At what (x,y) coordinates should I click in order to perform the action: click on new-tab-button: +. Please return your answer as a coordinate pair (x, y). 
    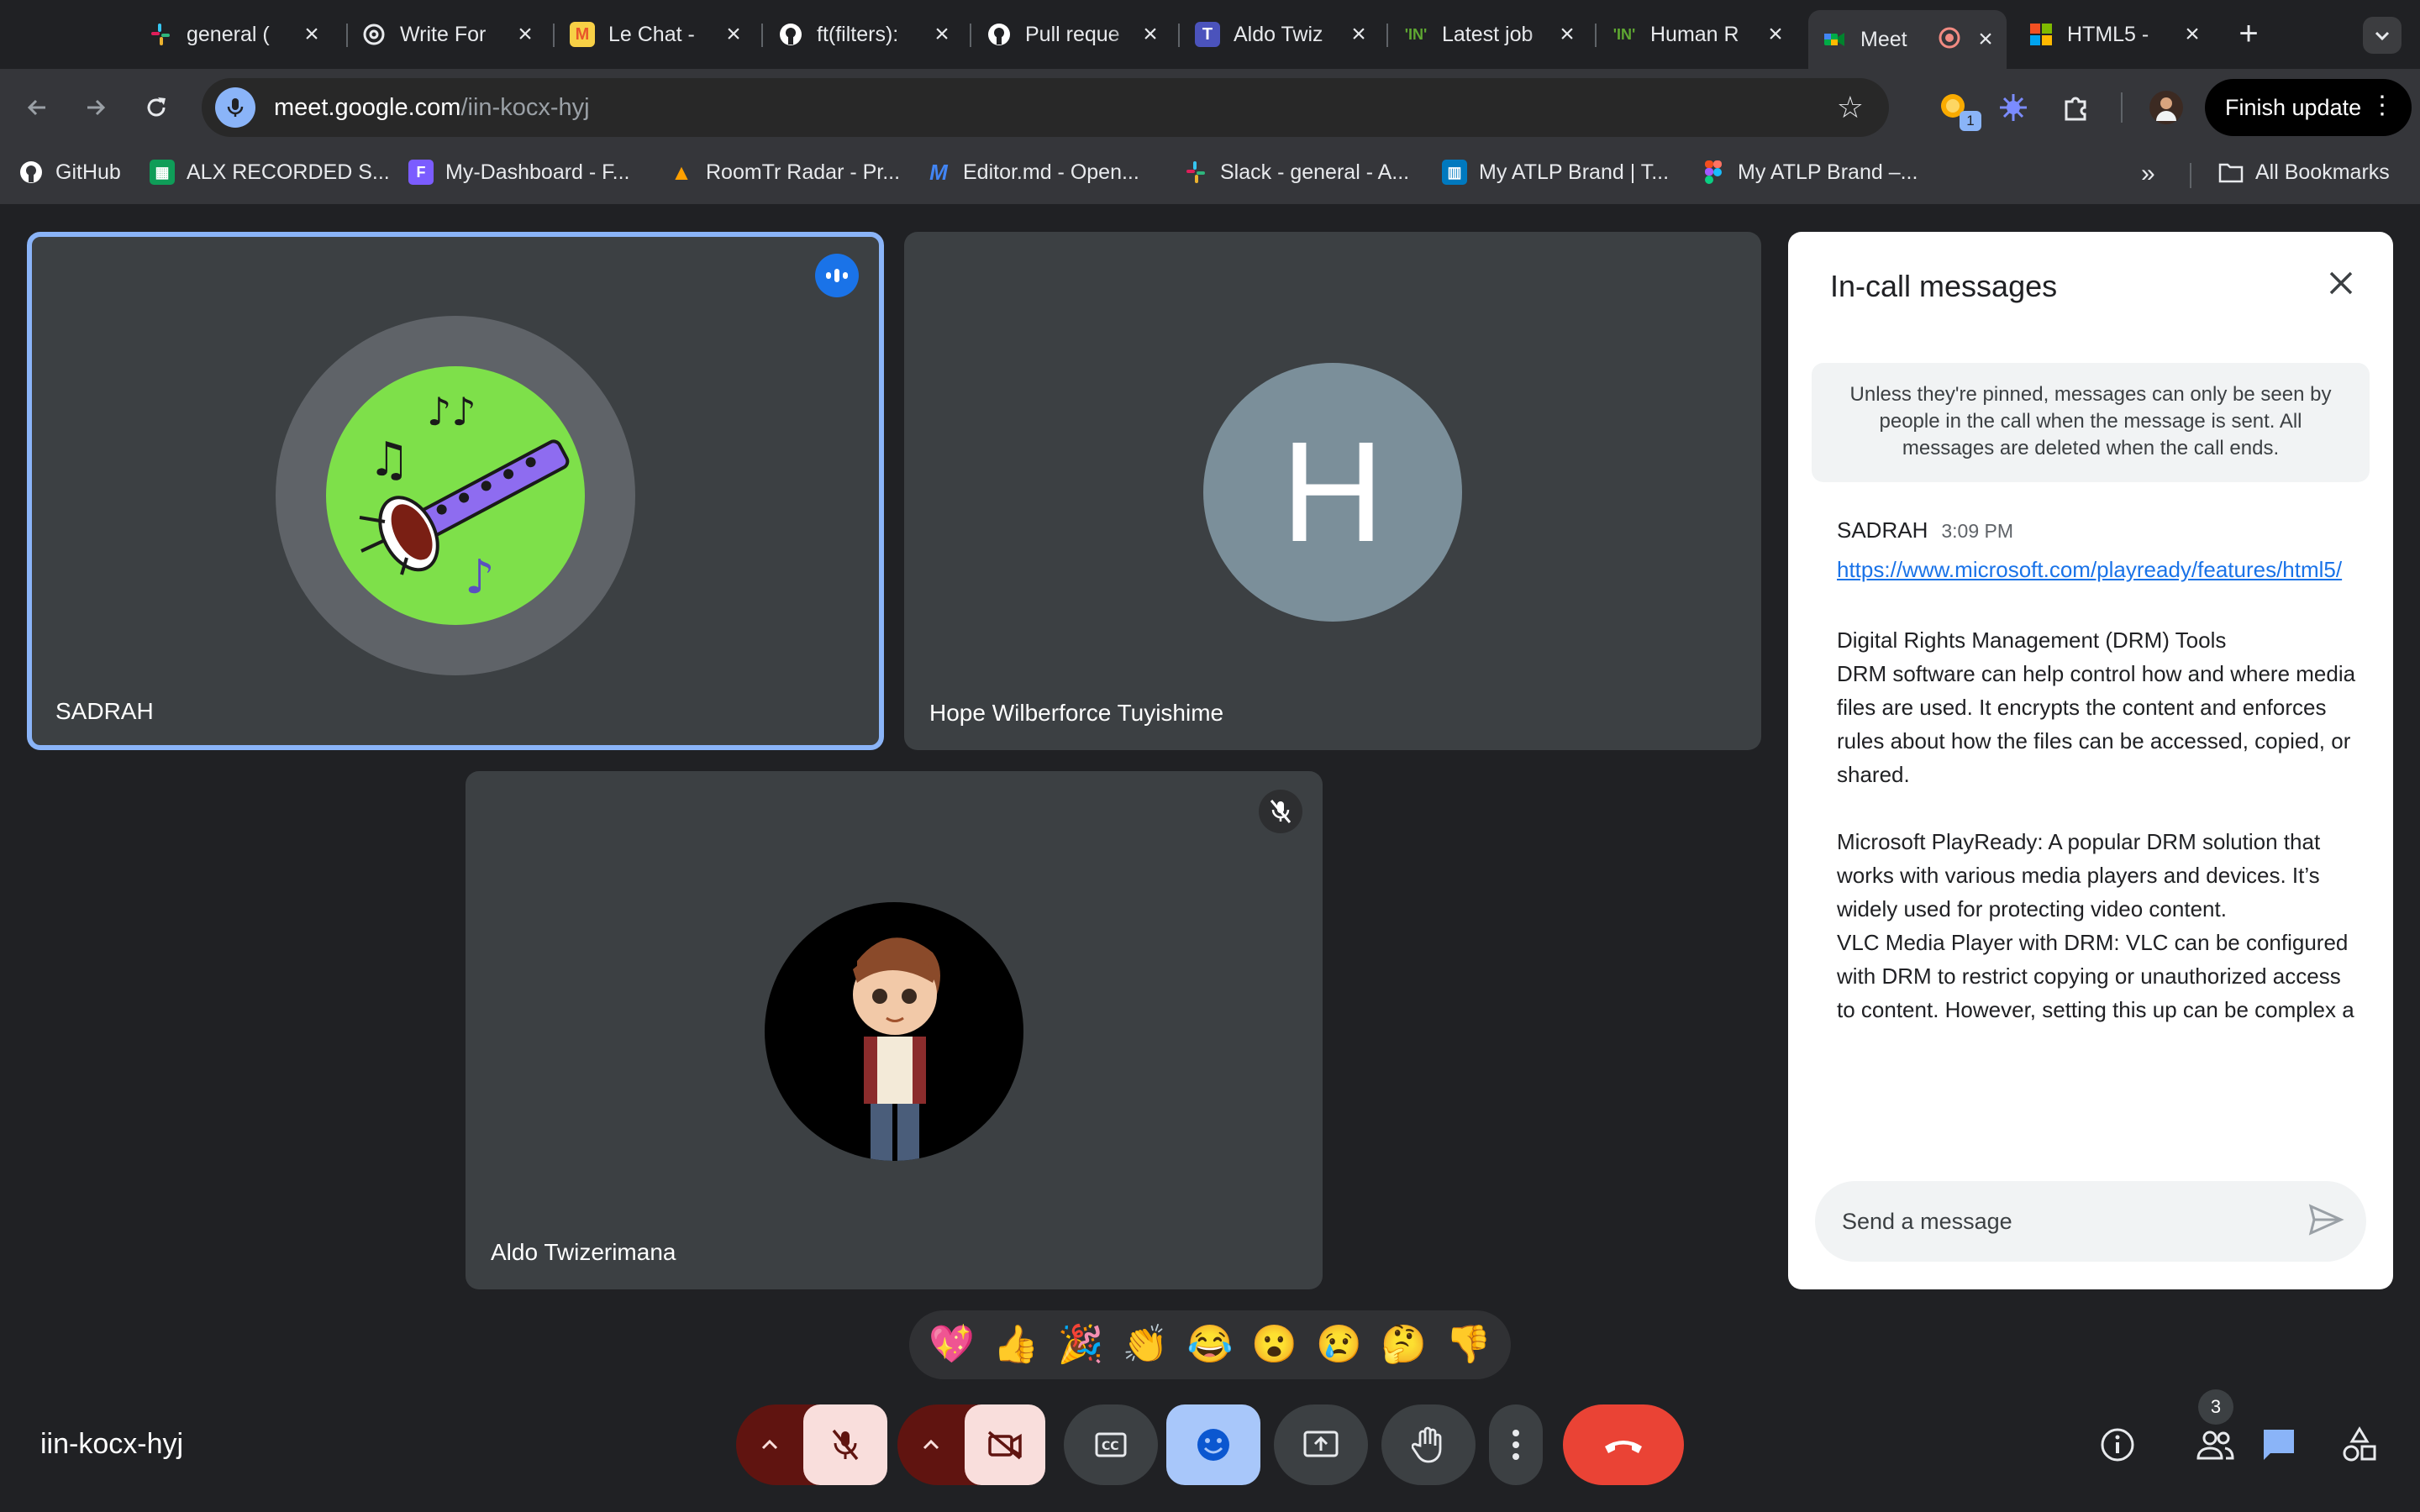
    Looking at the image, I should click on (2248, 34).